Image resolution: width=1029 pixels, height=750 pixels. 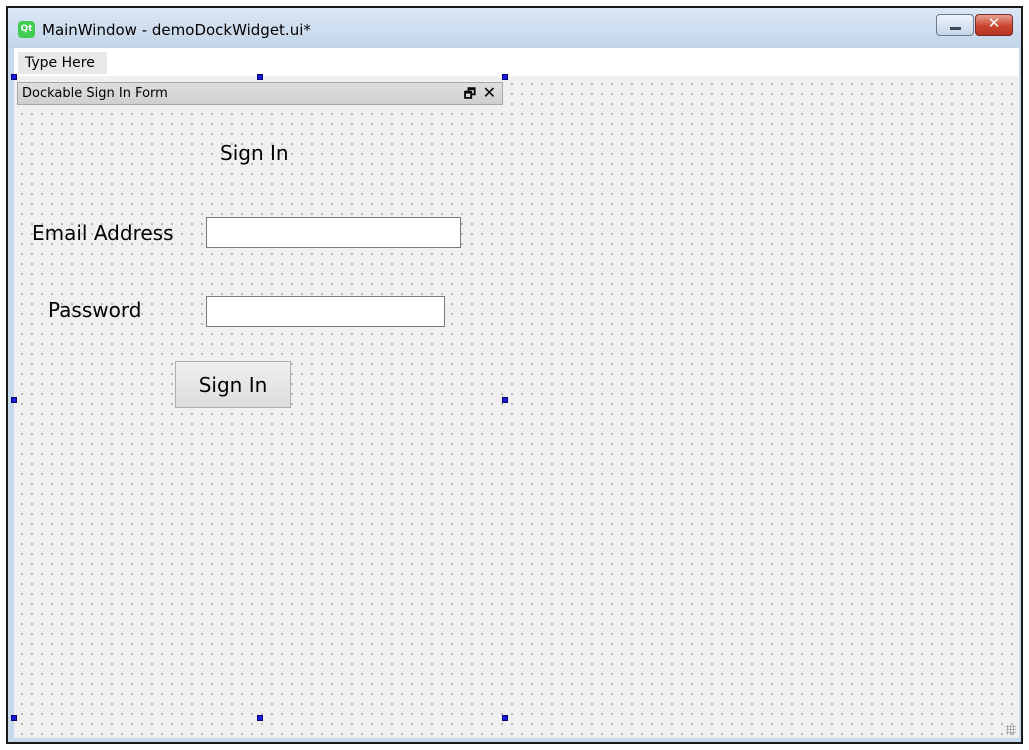 What do you see at coordinates (489, 92) in the screenshot?
I see `dock-close-icon: ✕` at bounding box center [489, 92].